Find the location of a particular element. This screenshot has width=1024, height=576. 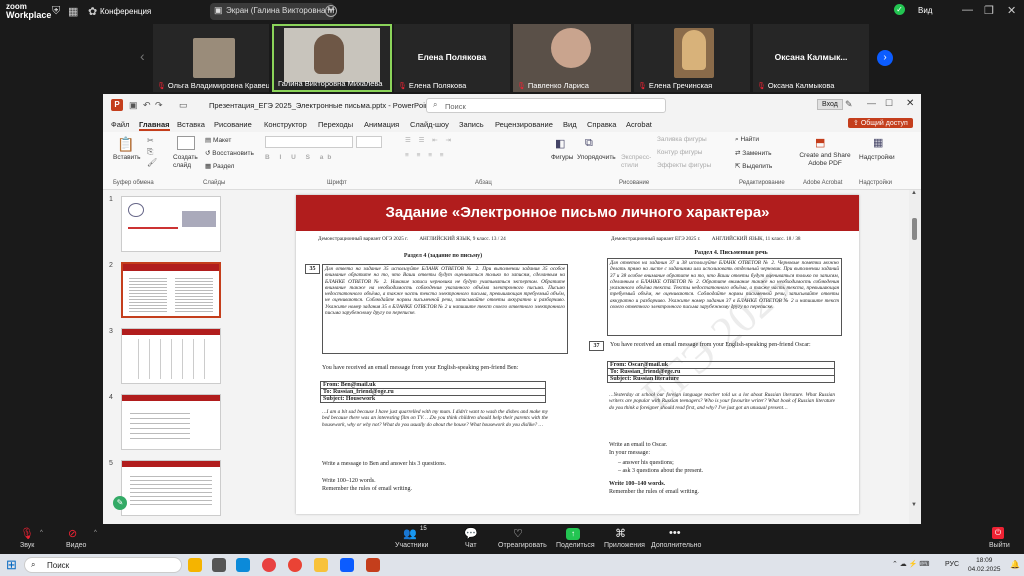

video-menu-chevron-icon: ^ is located at coordinates (95, 533).